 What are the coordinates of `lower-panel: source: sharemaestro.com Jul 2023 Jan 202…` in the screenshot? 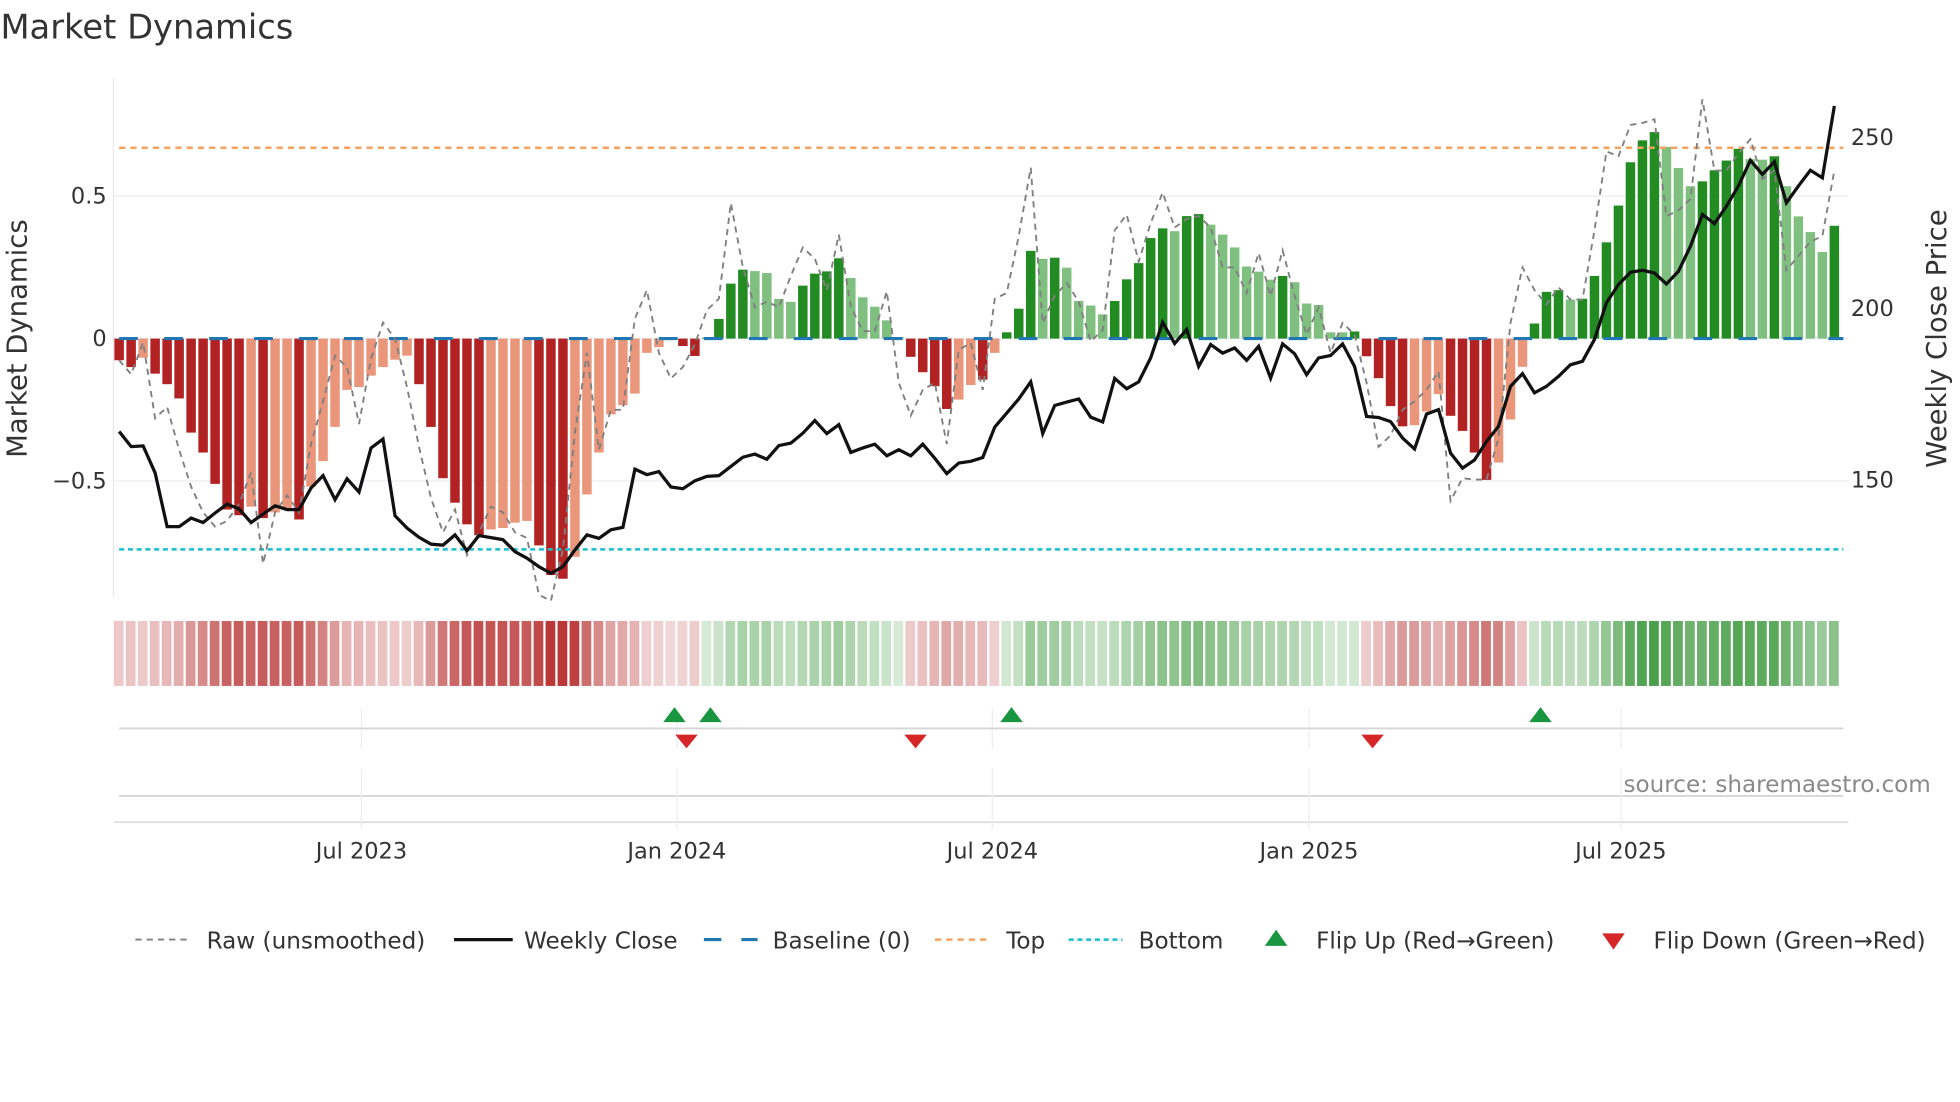 It's located at (1022, 816).